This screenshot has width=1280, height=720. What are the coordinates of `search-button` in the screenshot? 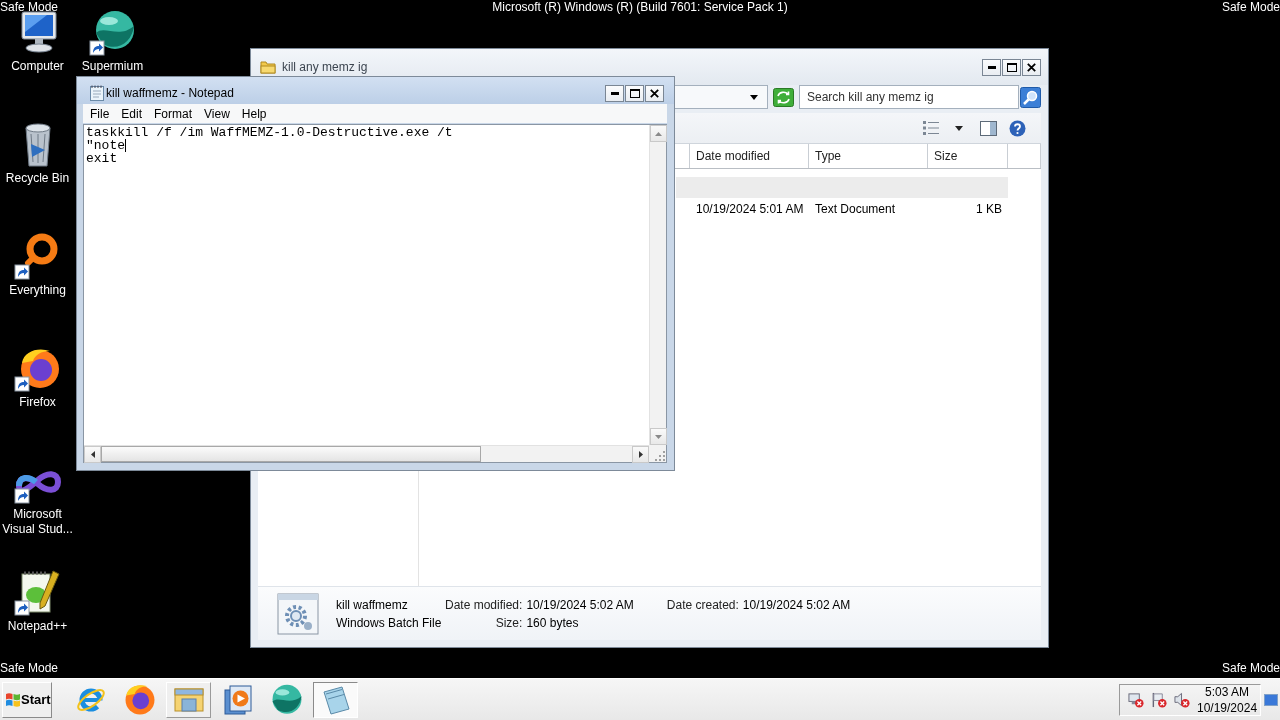 It's located at (1030, 97).